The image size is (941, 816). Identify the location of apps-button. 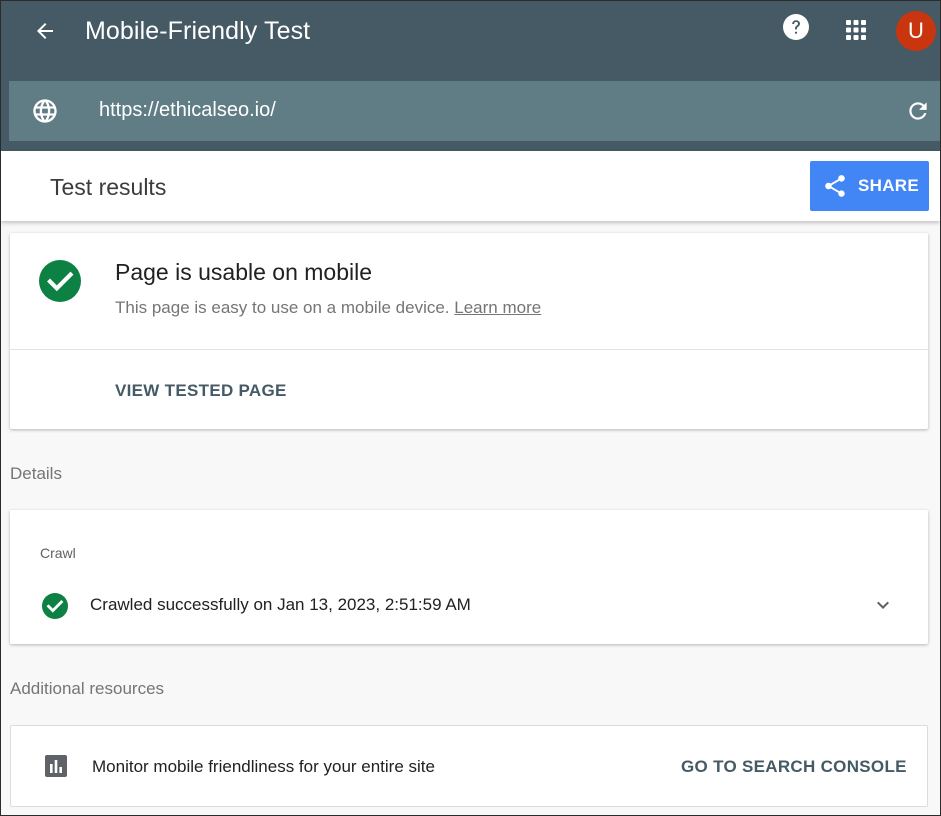
(856, 30).